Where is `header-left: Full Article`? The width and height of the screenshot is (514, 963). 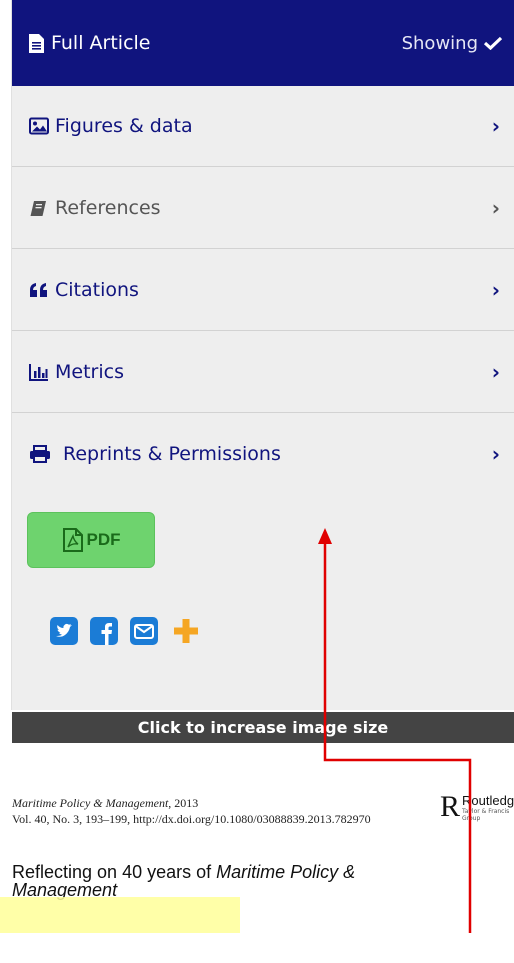
header-left: Full Article is located at coordinates (89, 43).